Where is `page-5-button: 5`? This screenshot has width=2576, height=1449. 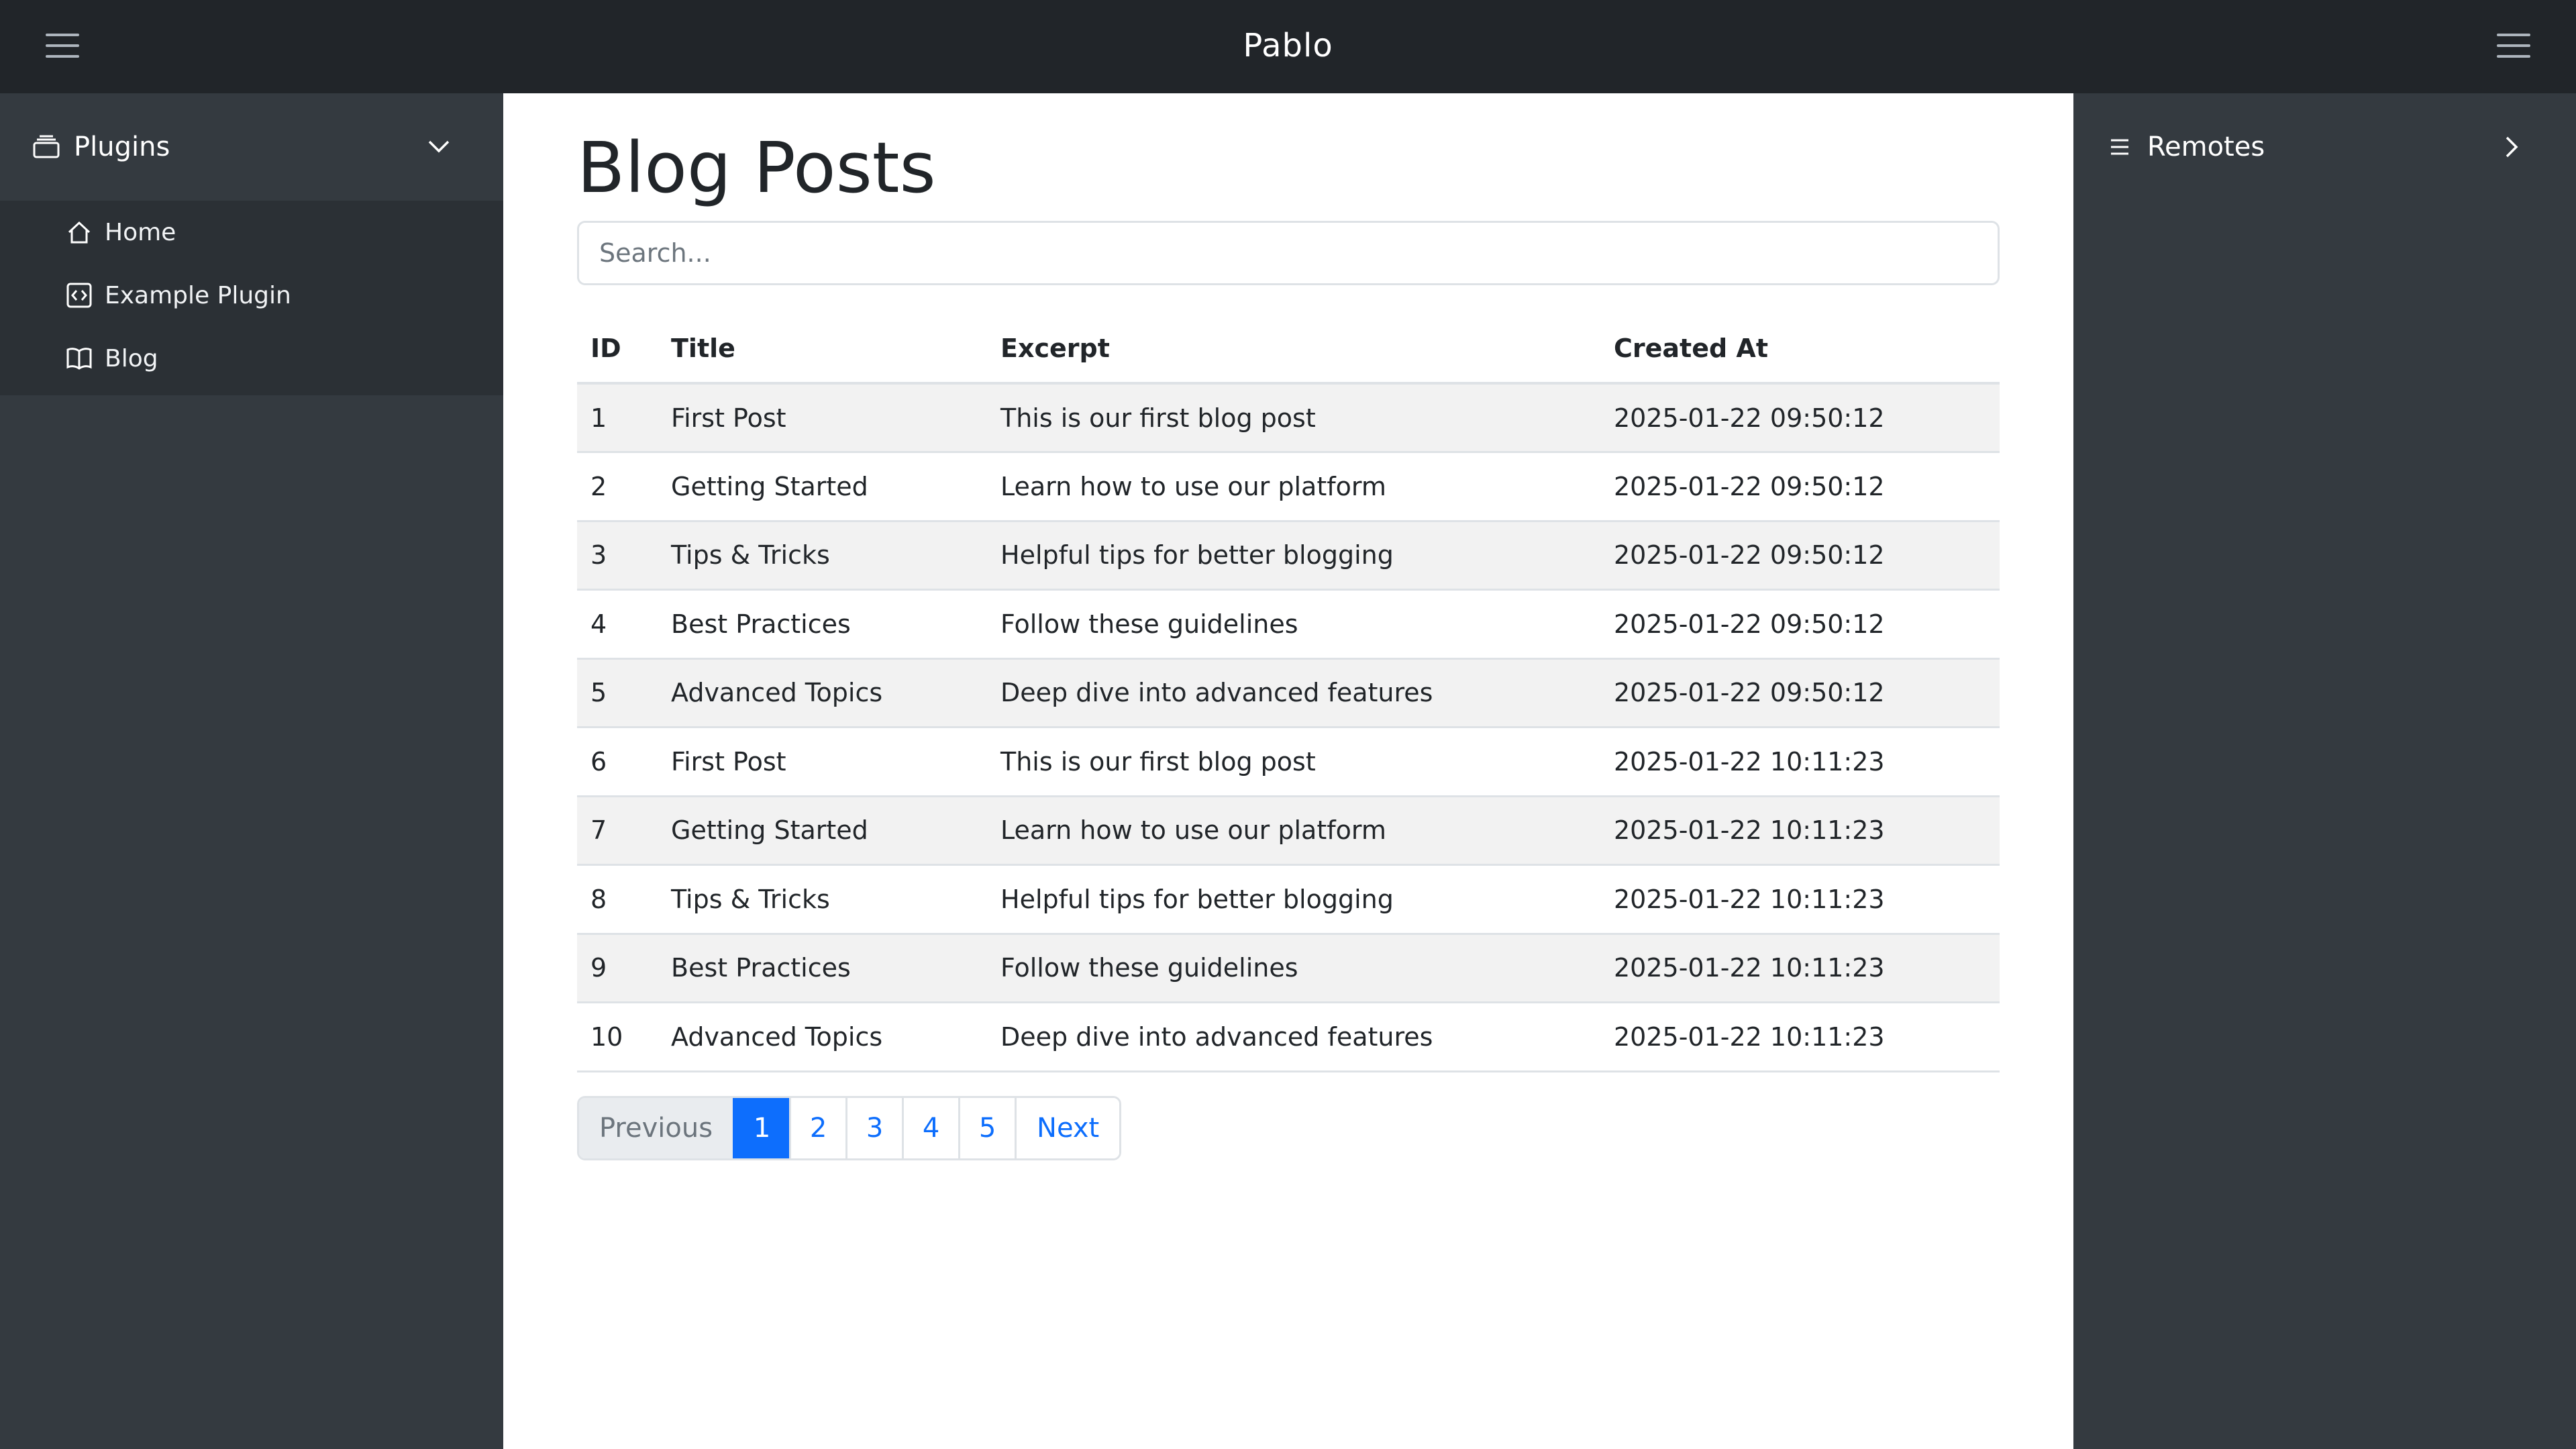
page-5-button: 5 is located at coordinates (986, 1128).